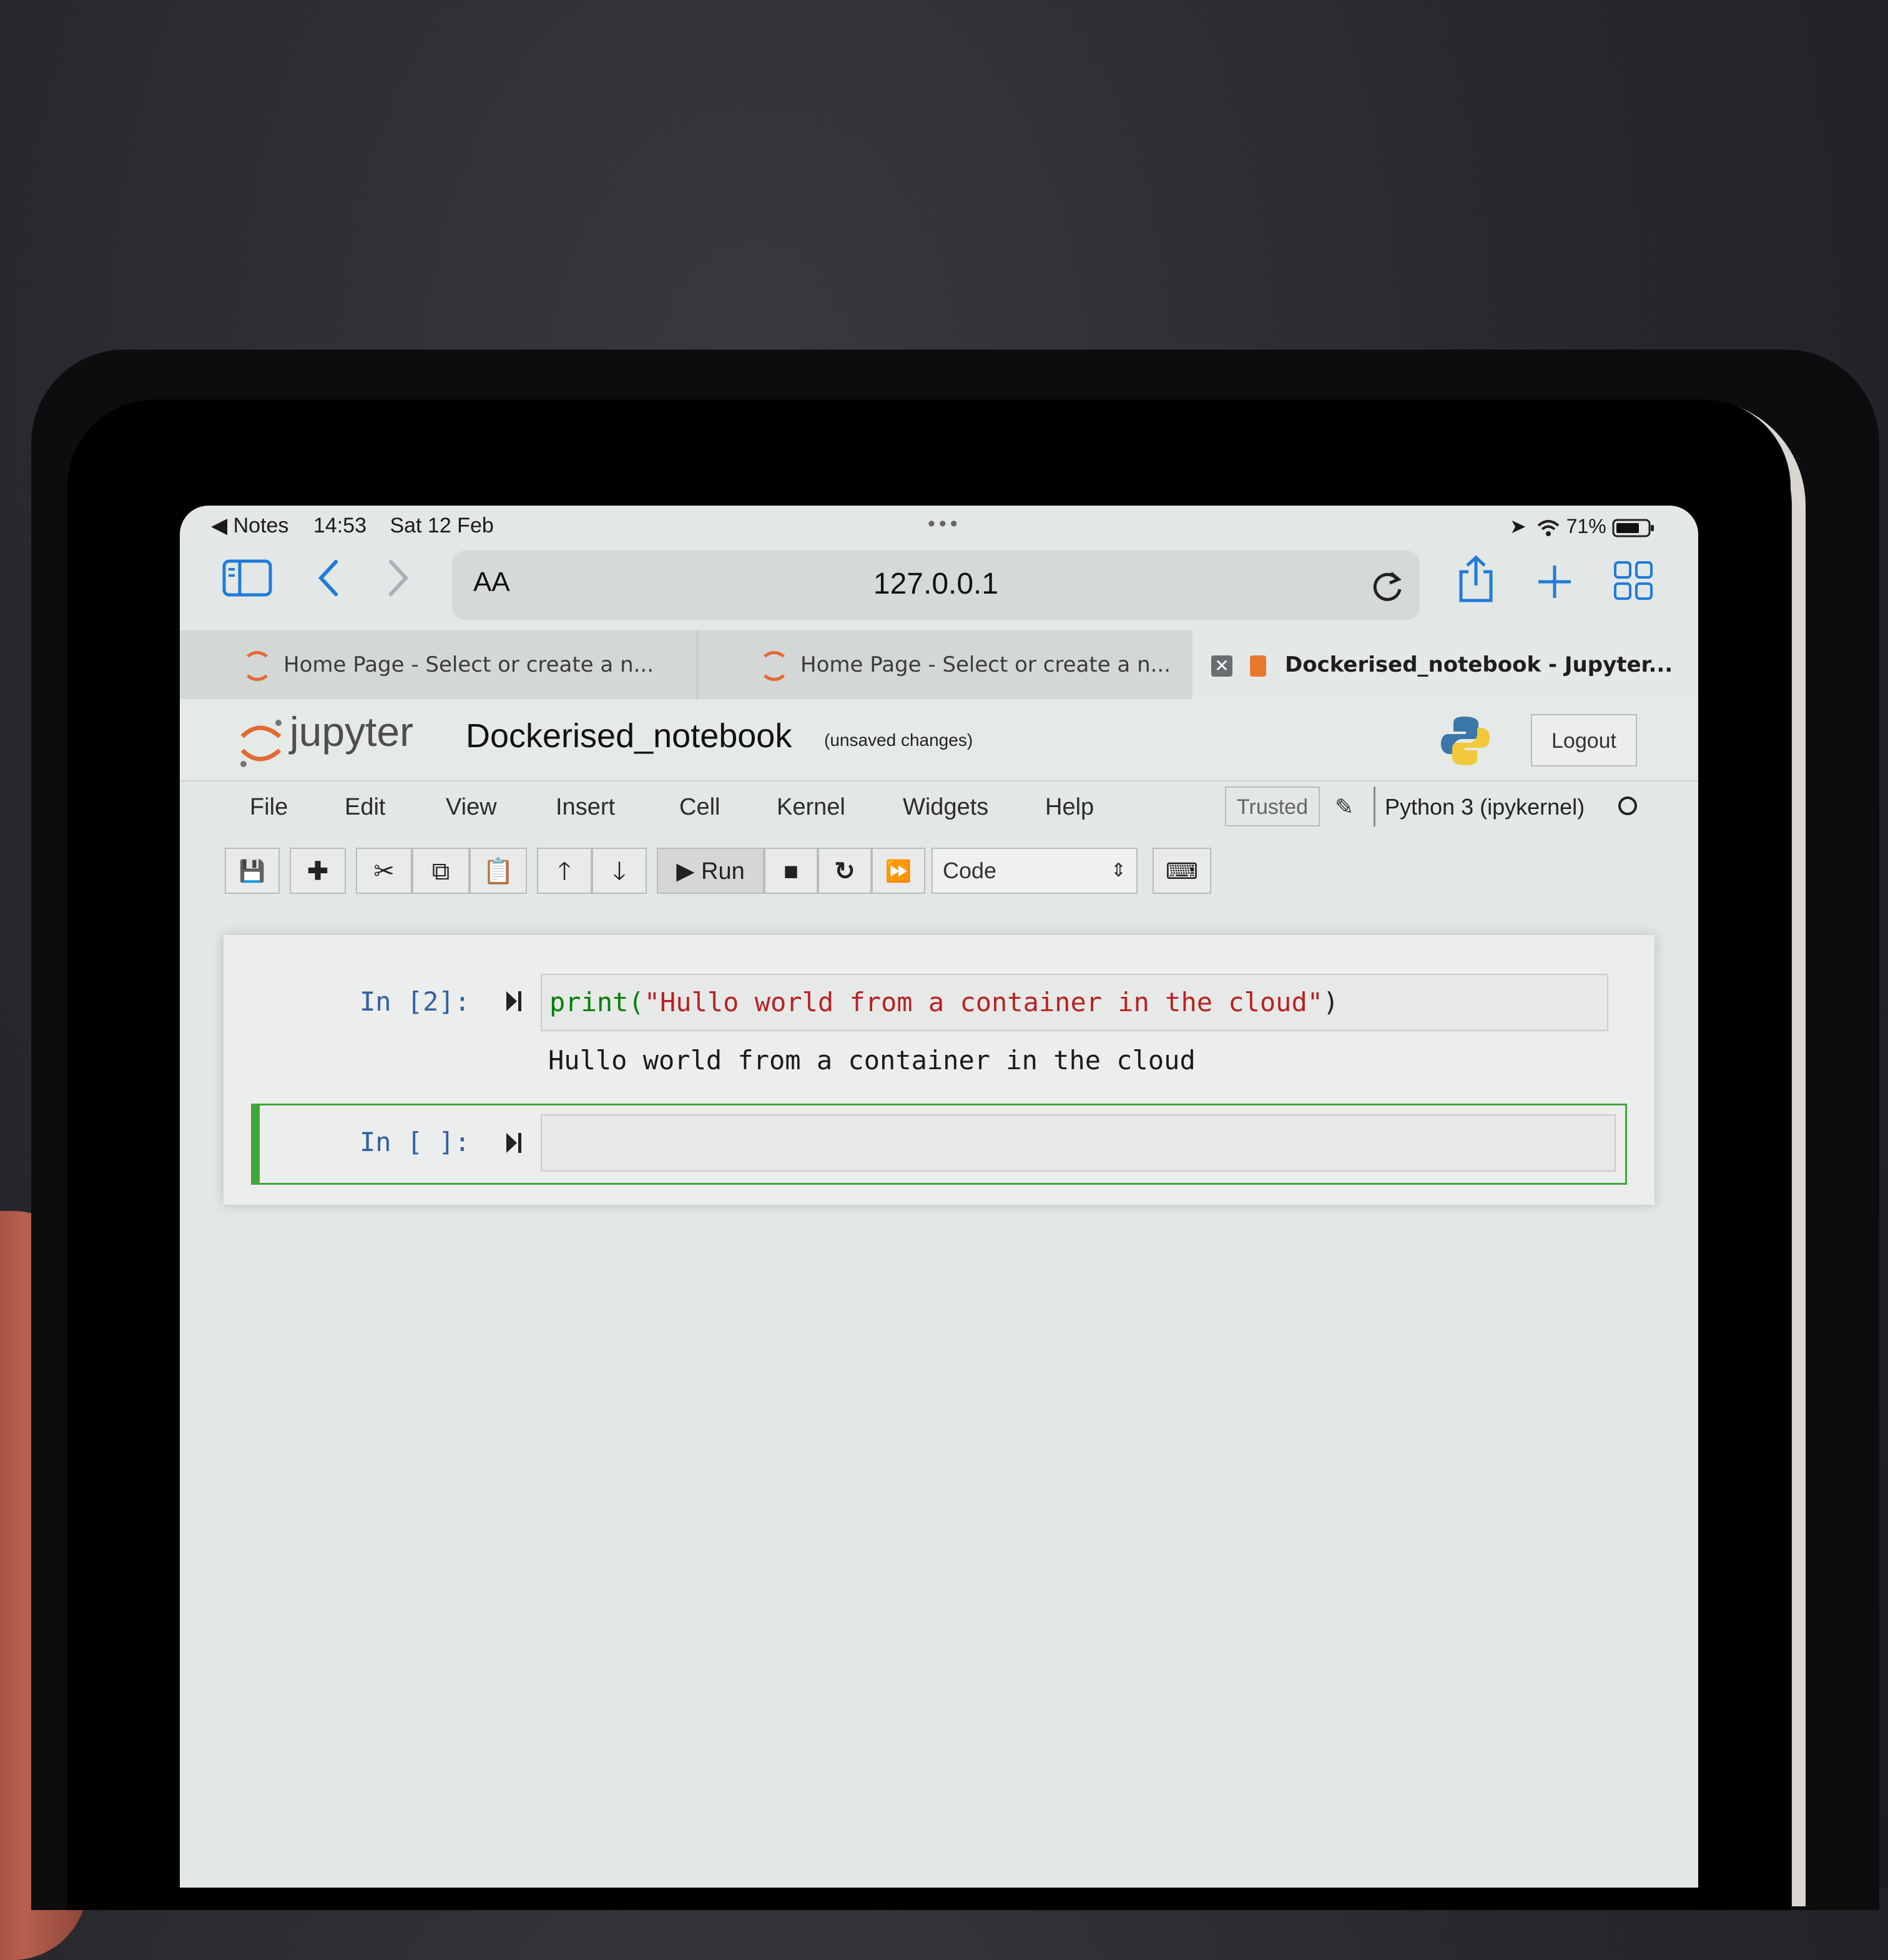 The height and width of the screenshot is (1960, 1888). What do you see at coordinates (1633, 582) in the screenshot?
I see `tab-overview-icon` at bounding box center [1633, 582].